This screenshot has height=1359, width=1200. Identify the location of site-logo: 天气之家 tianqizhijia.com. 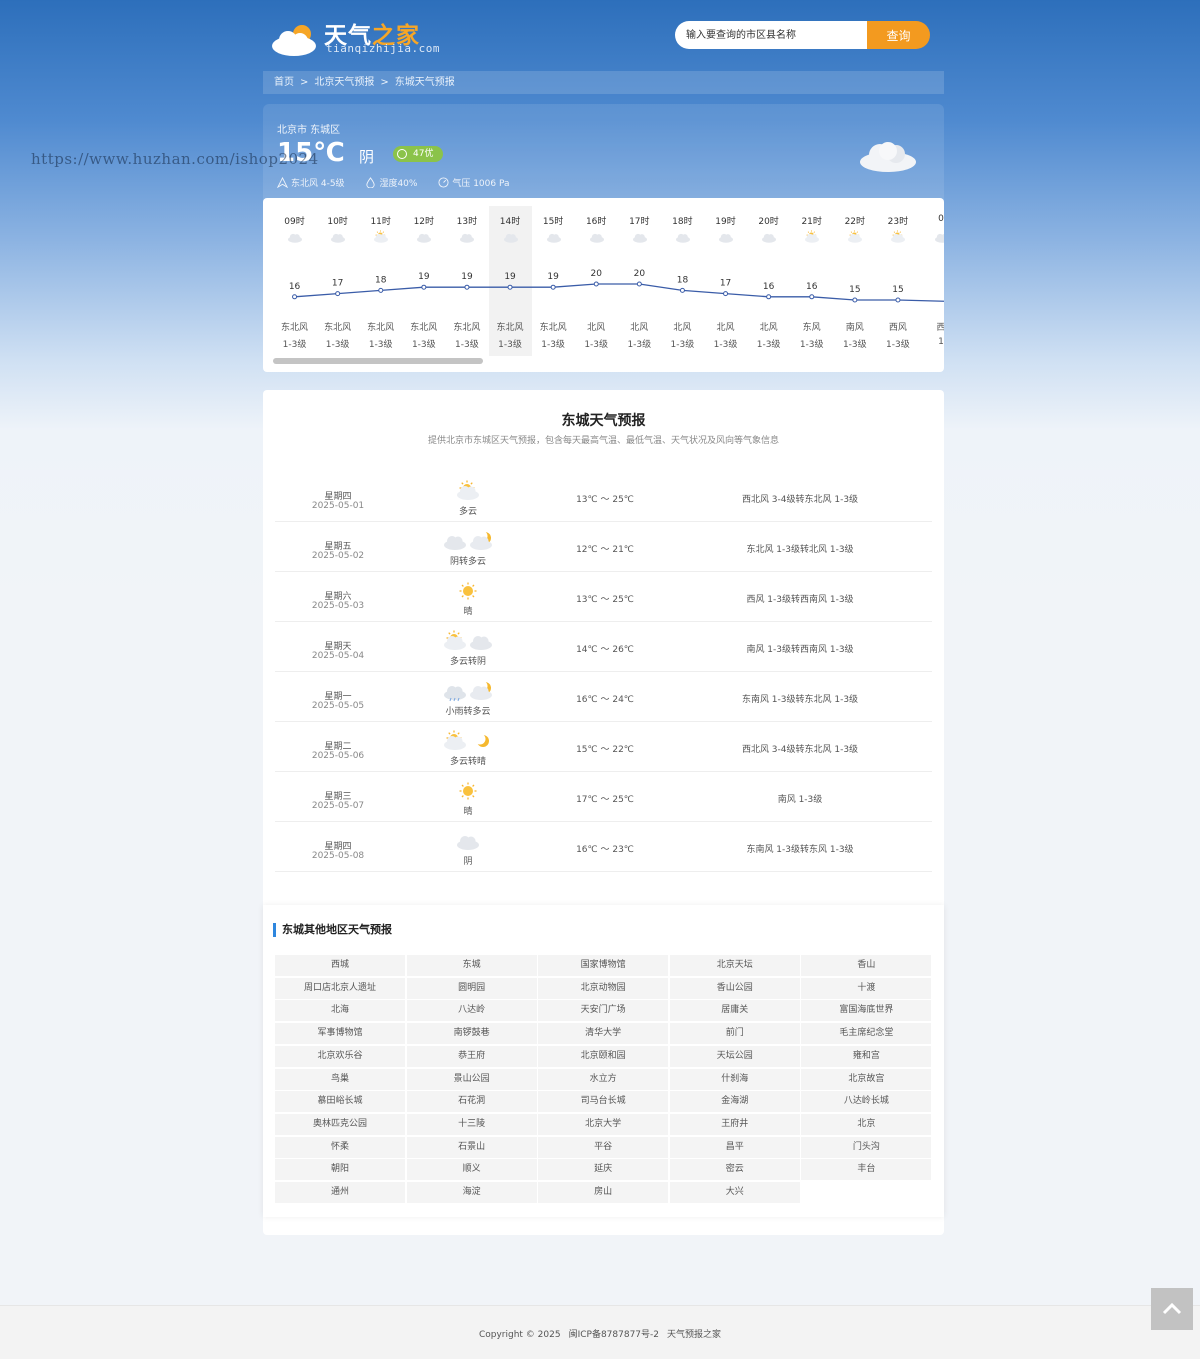
(355, 36).